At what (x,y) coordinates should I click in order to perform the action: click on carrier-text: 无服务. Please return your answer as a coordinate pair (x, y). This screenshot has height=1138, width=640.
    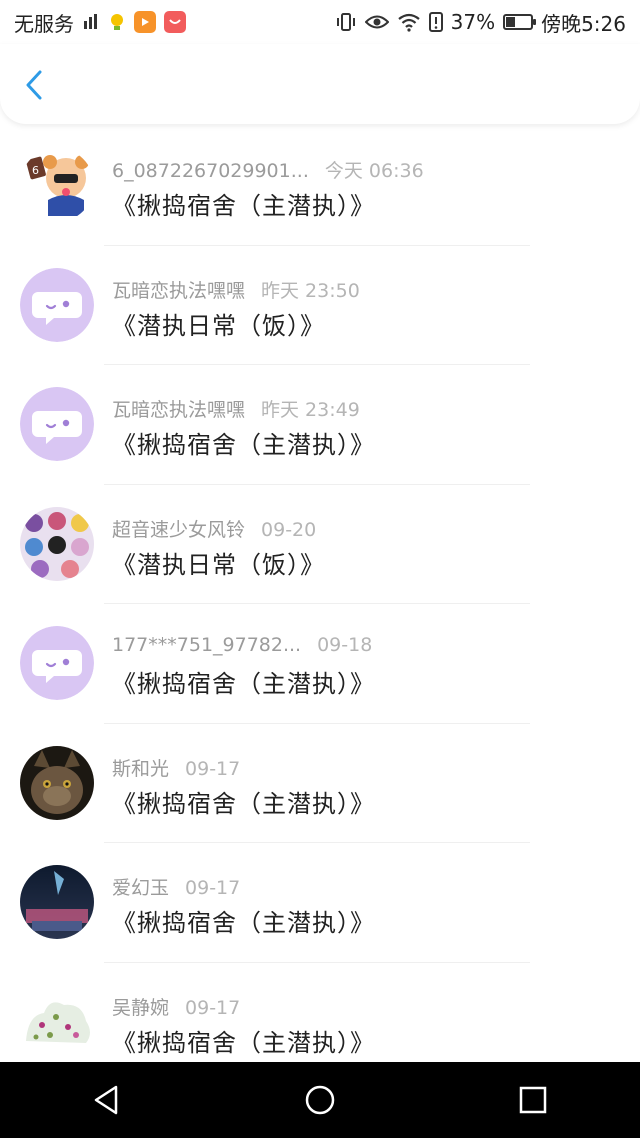
    Looking at the image, I should click on (44, 23).